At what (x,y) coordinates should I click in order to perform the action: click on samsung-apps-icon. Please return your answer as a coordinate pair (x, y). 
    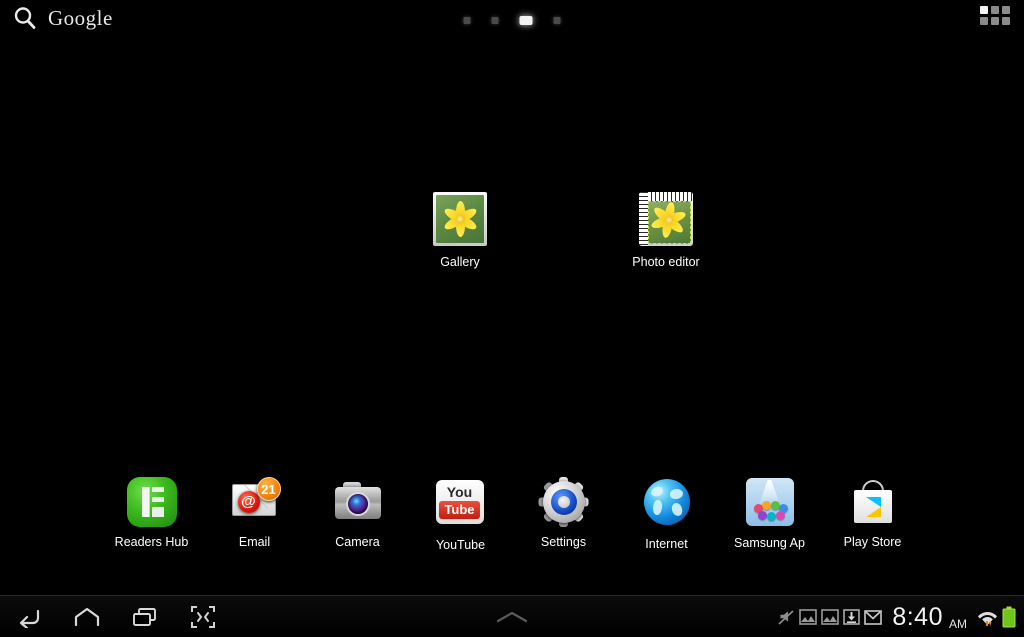
    Looking at the image, I should click on (770, 503).